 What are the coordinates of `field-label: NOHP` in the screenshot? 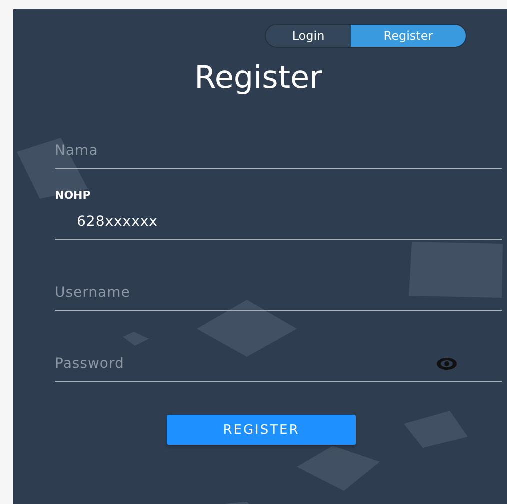 It's located at (73, 196).